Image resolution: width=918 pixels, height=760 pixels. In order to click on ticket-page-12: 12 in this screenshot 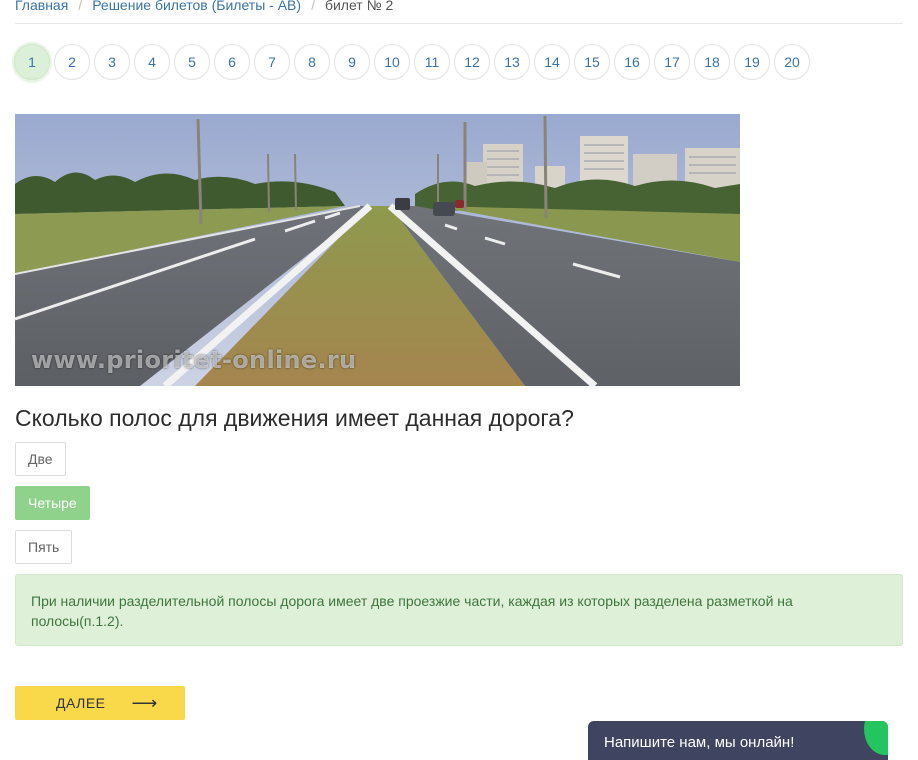, I will do `click(472, 62)`.